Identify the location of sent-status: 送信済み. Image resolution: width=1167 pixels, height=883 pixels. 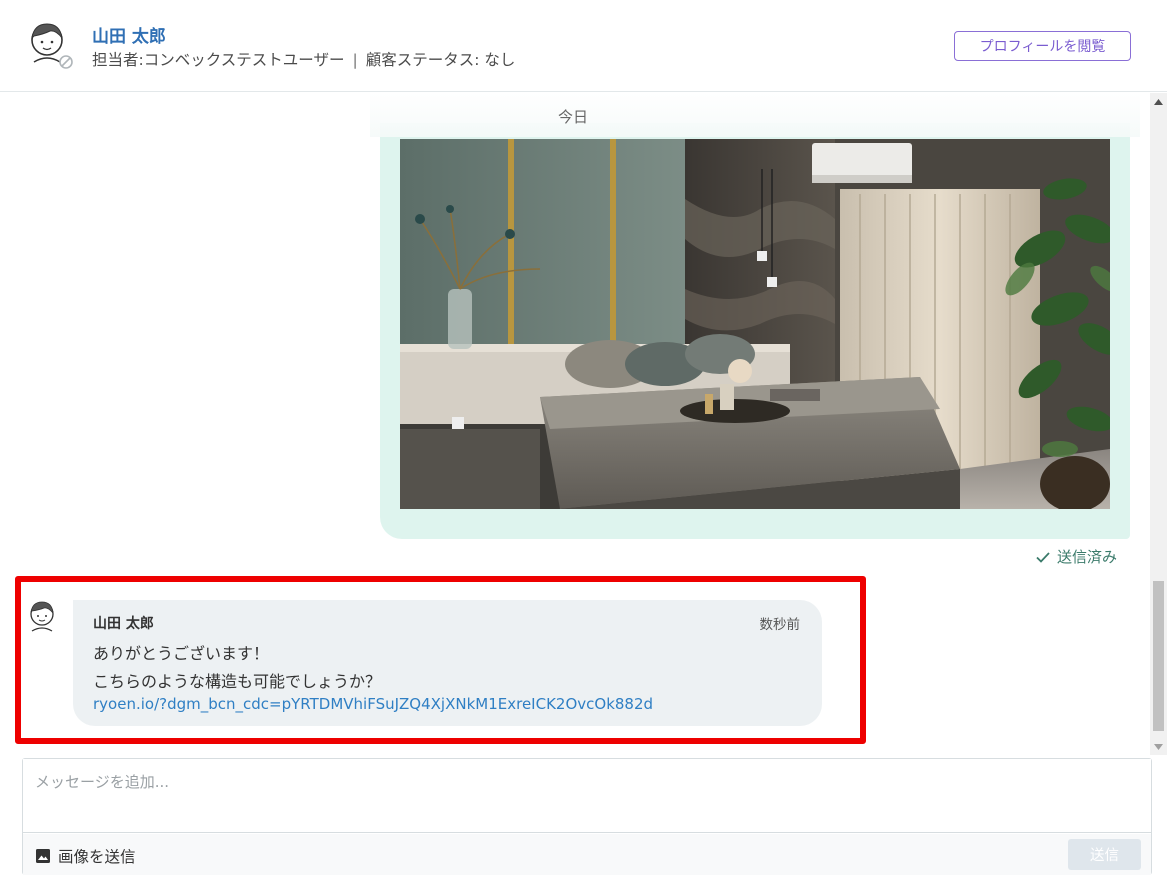
(1076, 556).